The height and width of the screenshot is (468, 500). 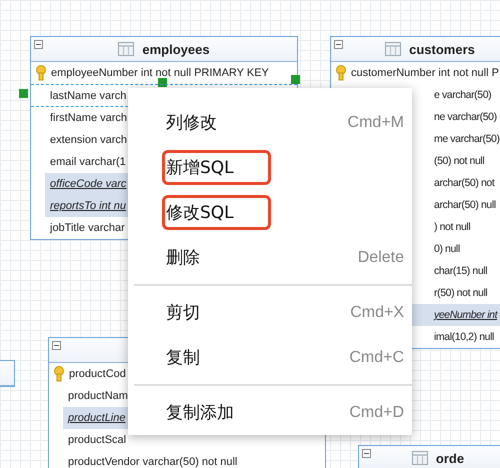 What do you see at coordinates (88, 162) in the screenshot?
I see `column-text: email varchar(1` at bounding box center [88, 162].